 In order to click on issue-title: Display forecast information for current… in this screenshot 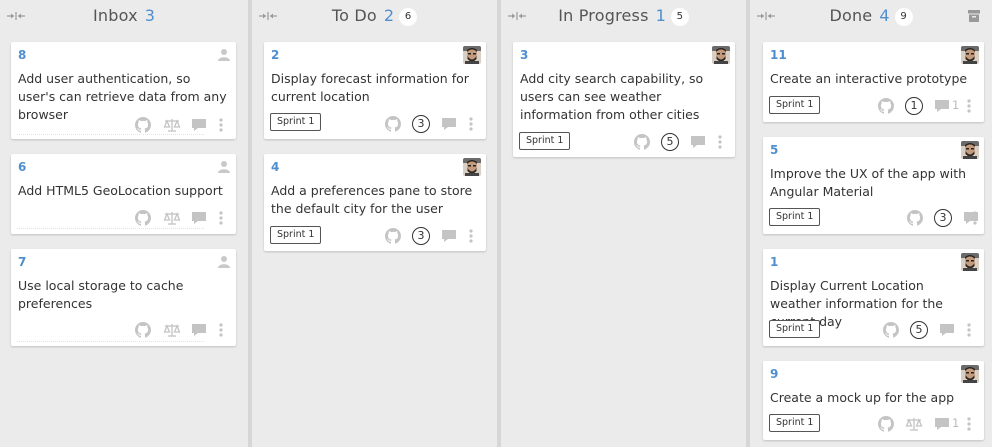, I will do `click(370, 87)`.